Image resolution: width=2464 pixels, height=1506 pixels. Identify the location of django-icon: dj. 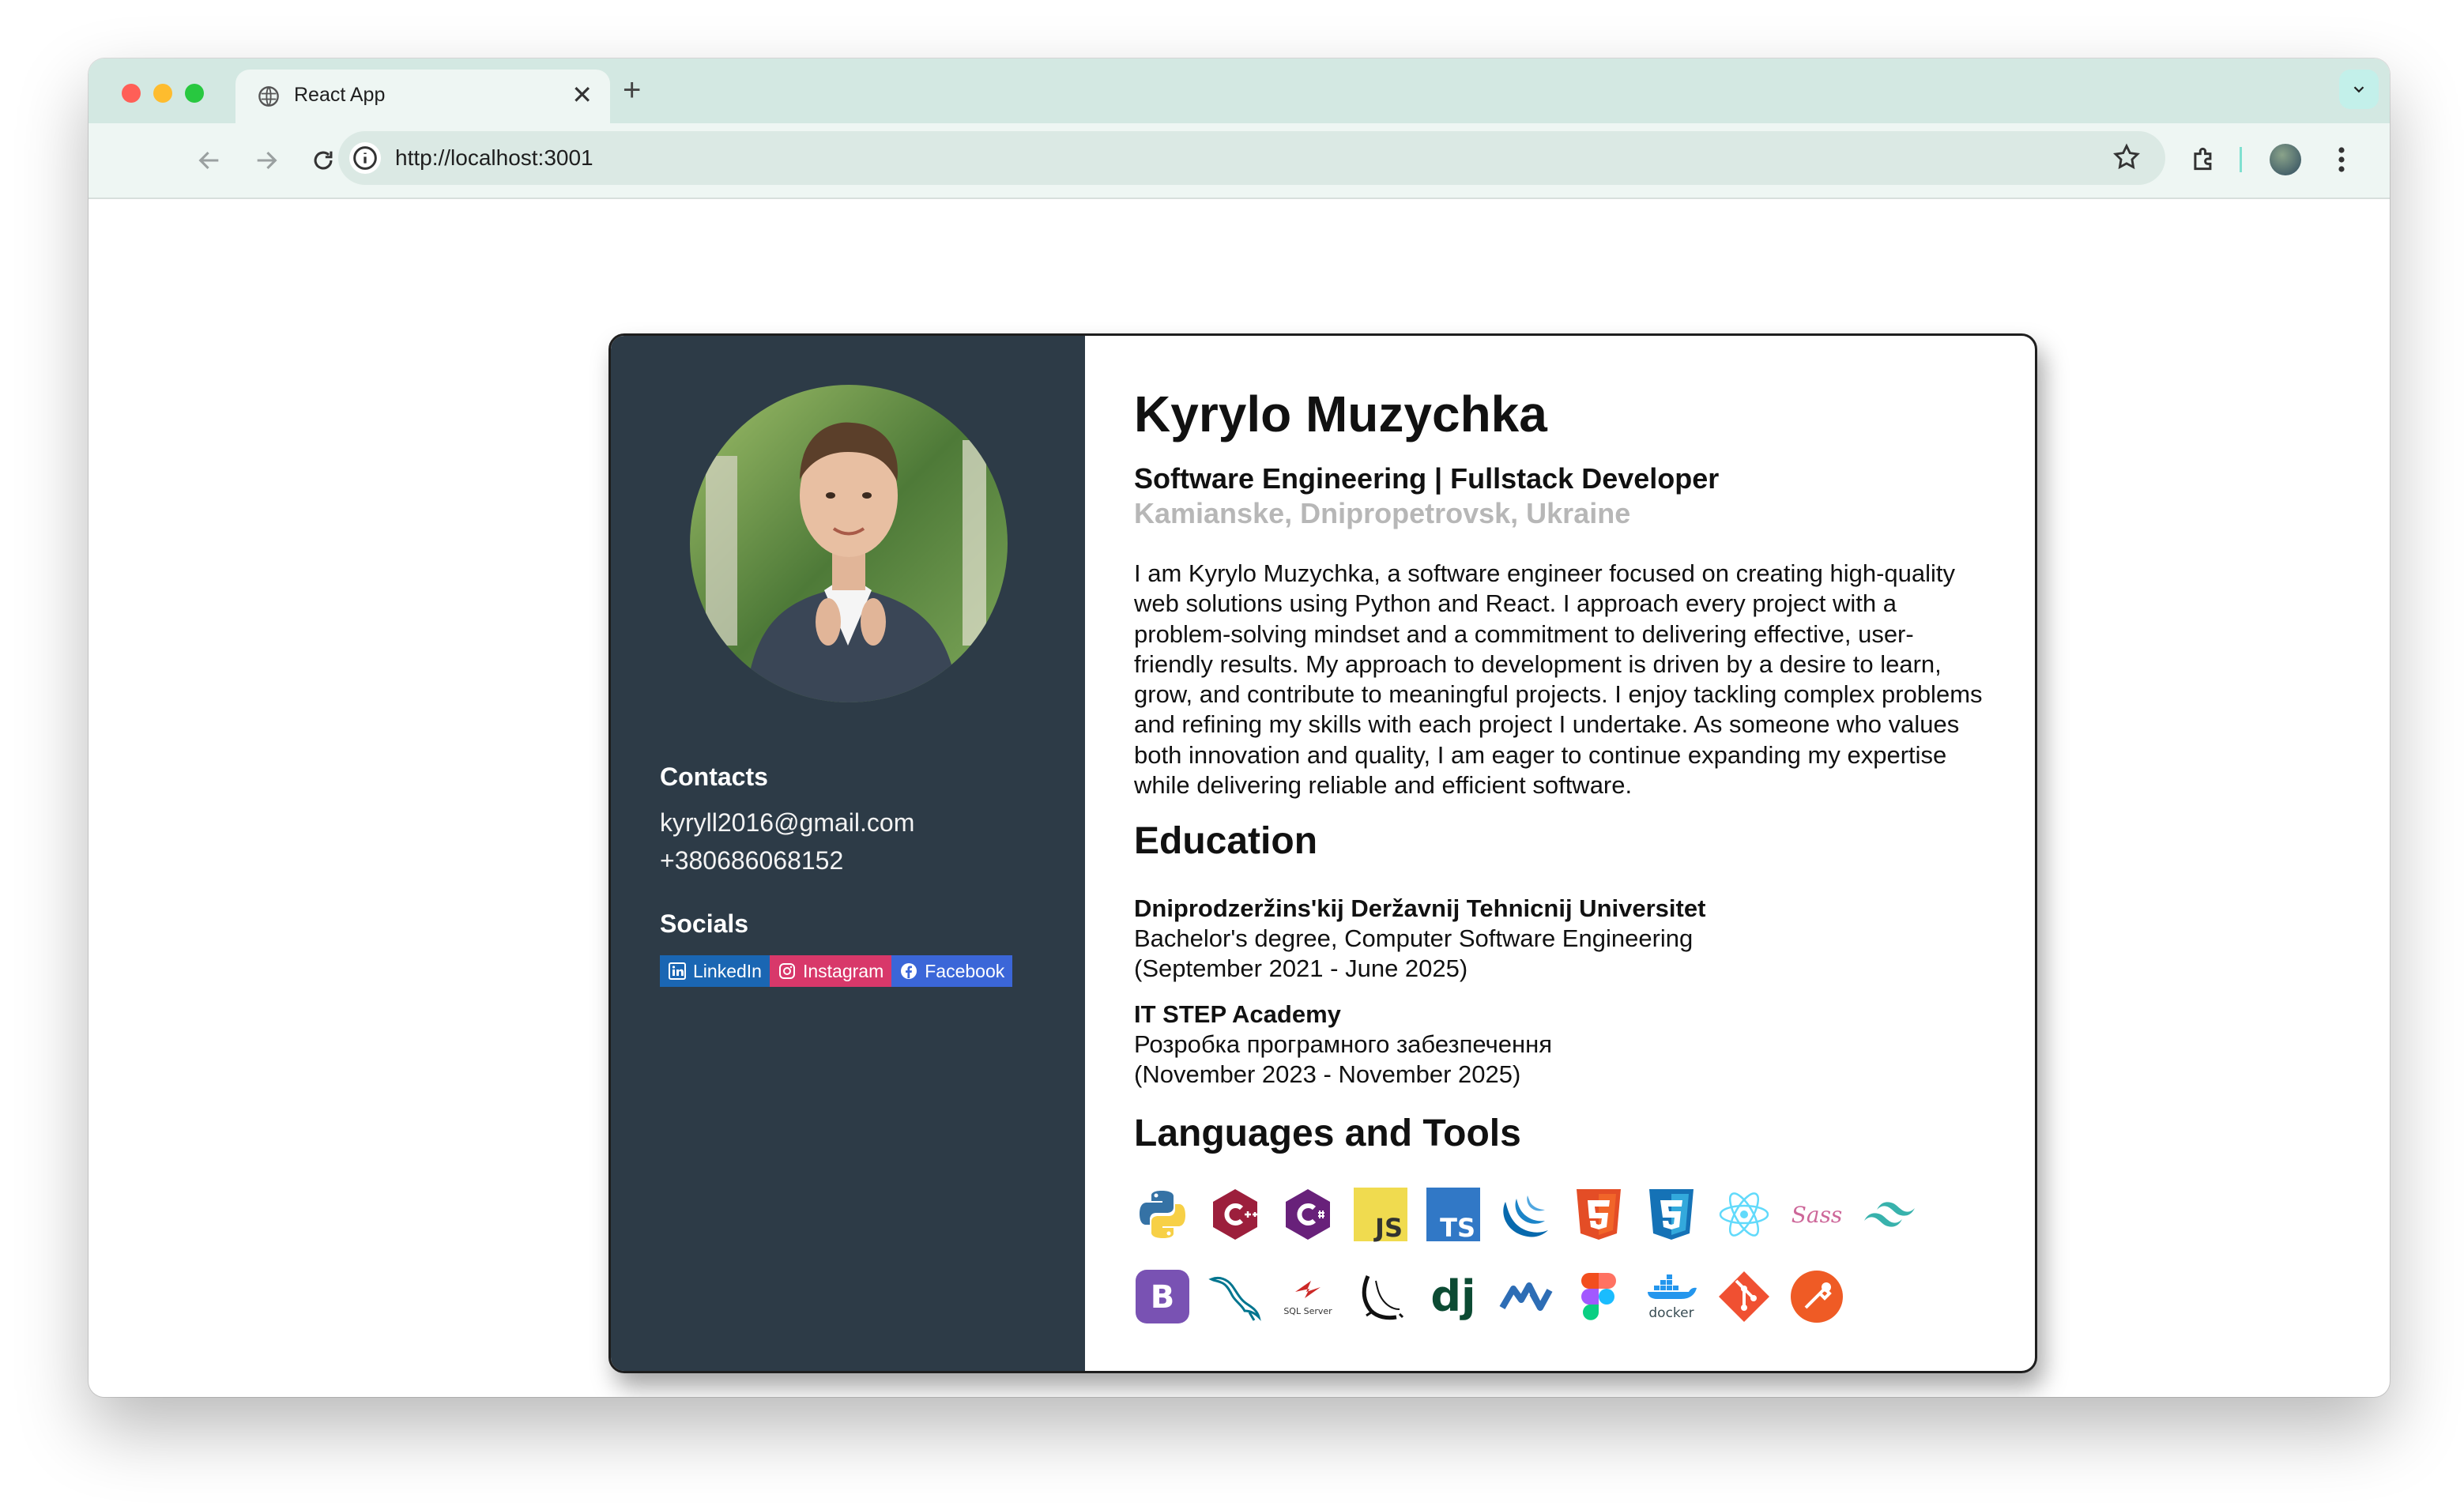
(1452, 1296).